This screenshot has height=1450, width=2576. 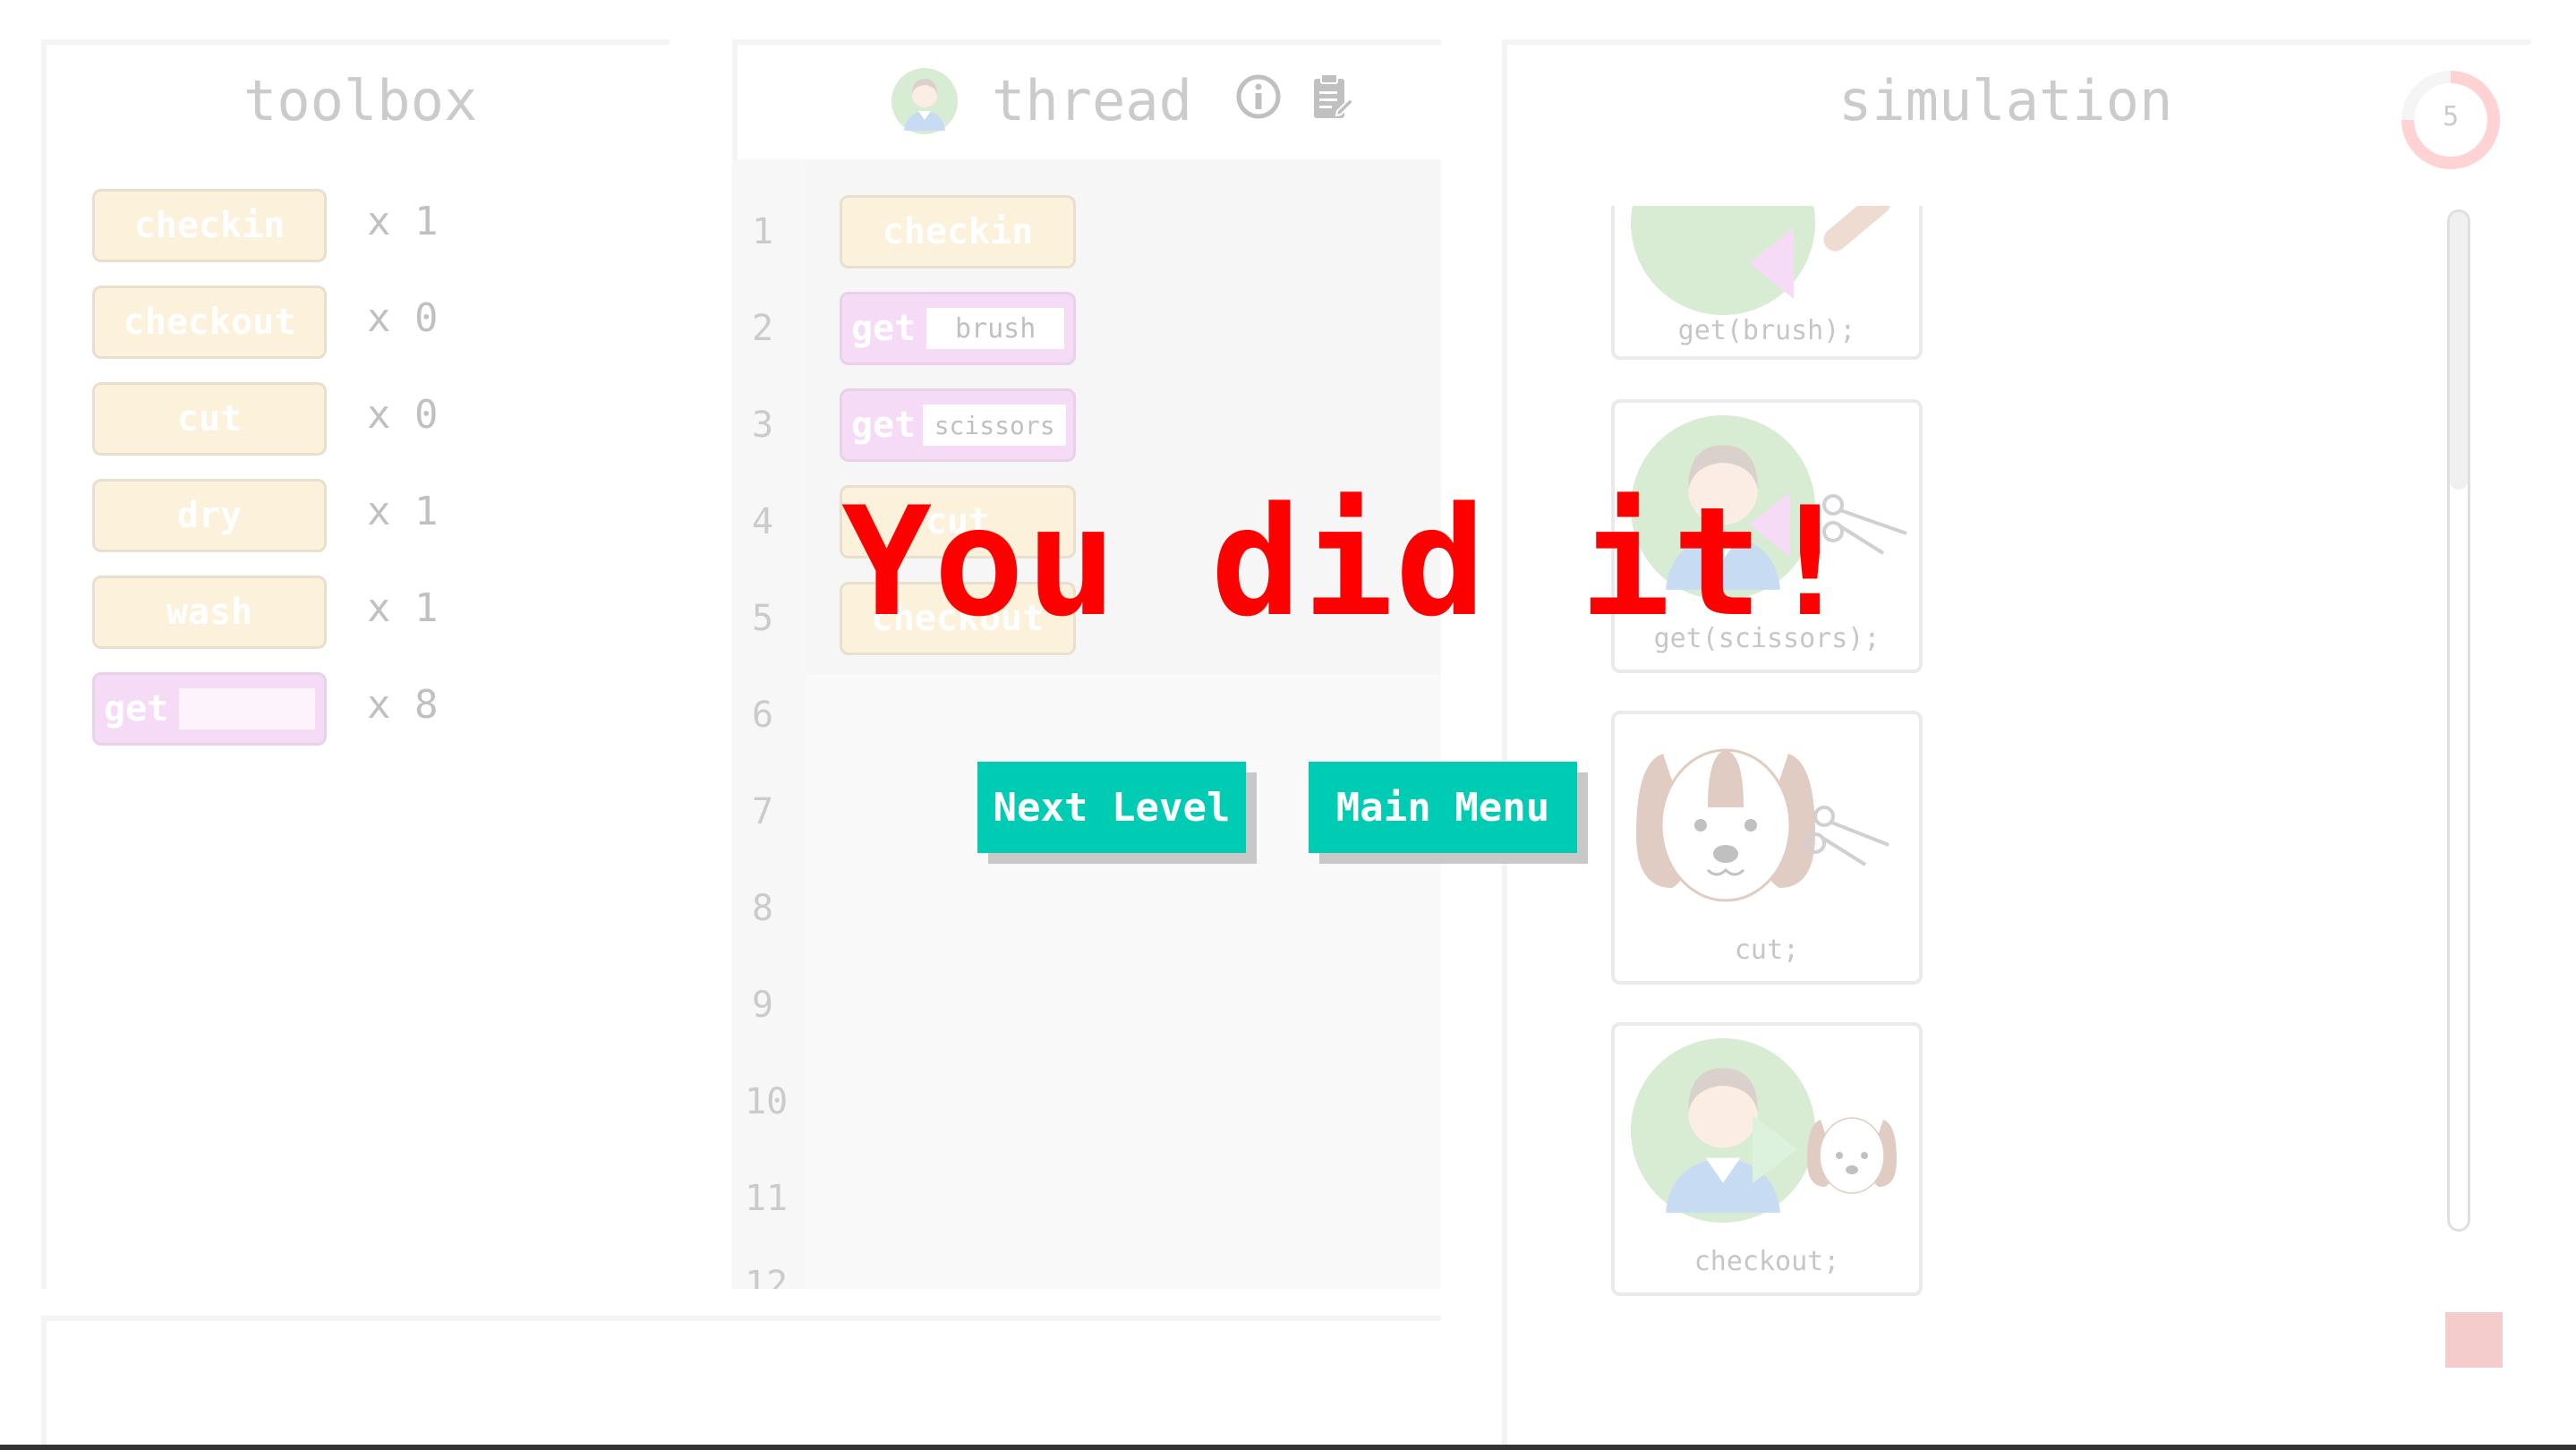 What do you see at coordinates (360, 100) in the screenshot?
I see `toolbox-title: toolbox` at bounding box center [360, 100].